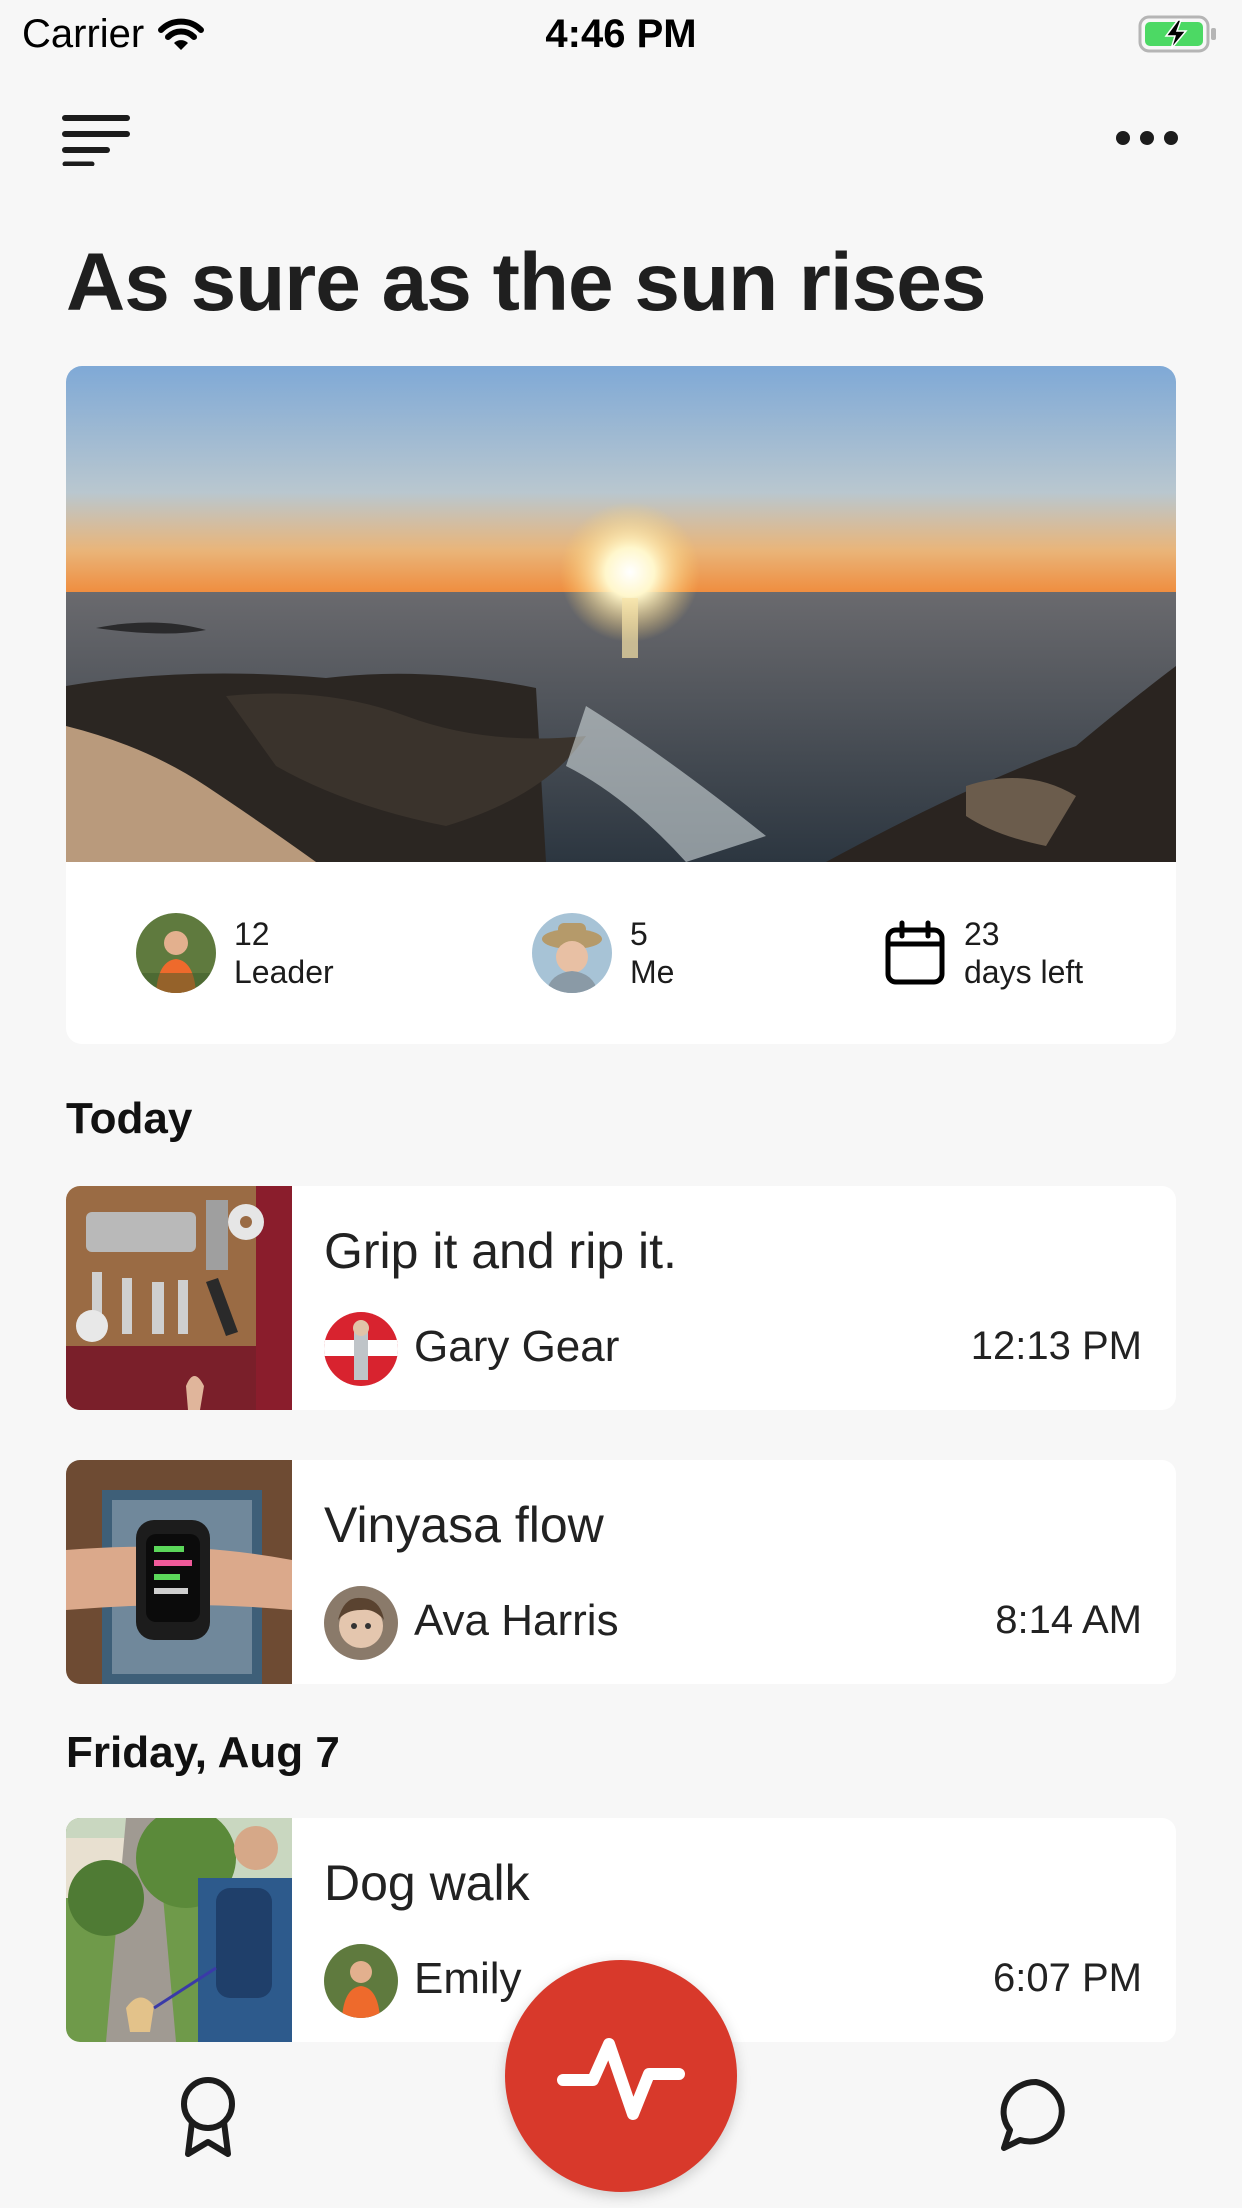 Image resolution: width=1242 pixels, height=2208 pixels. Describe the element at coordinates (526, 282) in the screenshot. I see `page-title: As sure as the sun rises` at that location.